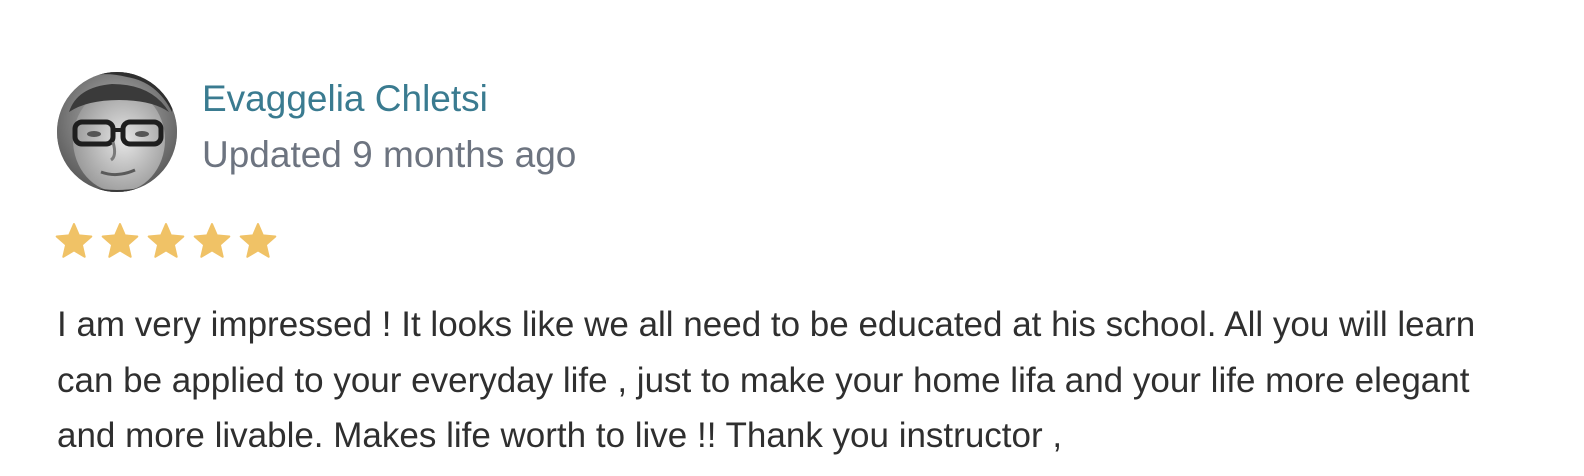 The width and height of the screenshot is (1584, 476). Describe the element at coordinates (345, 99) in the screenshot. I see `reviewer-name: Evaggelia Chletsi` at that location.